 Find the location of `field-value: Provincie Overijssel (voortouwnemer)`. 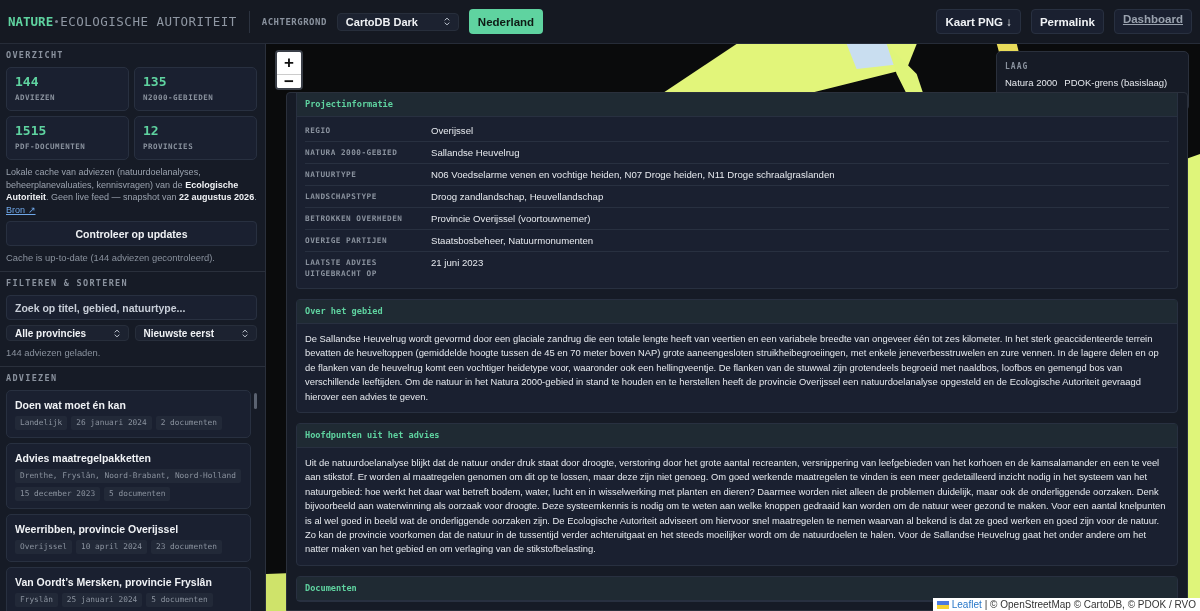

field-value: Provincie Overijssel (voortouwnemer) is located at coordinates (511, 218).